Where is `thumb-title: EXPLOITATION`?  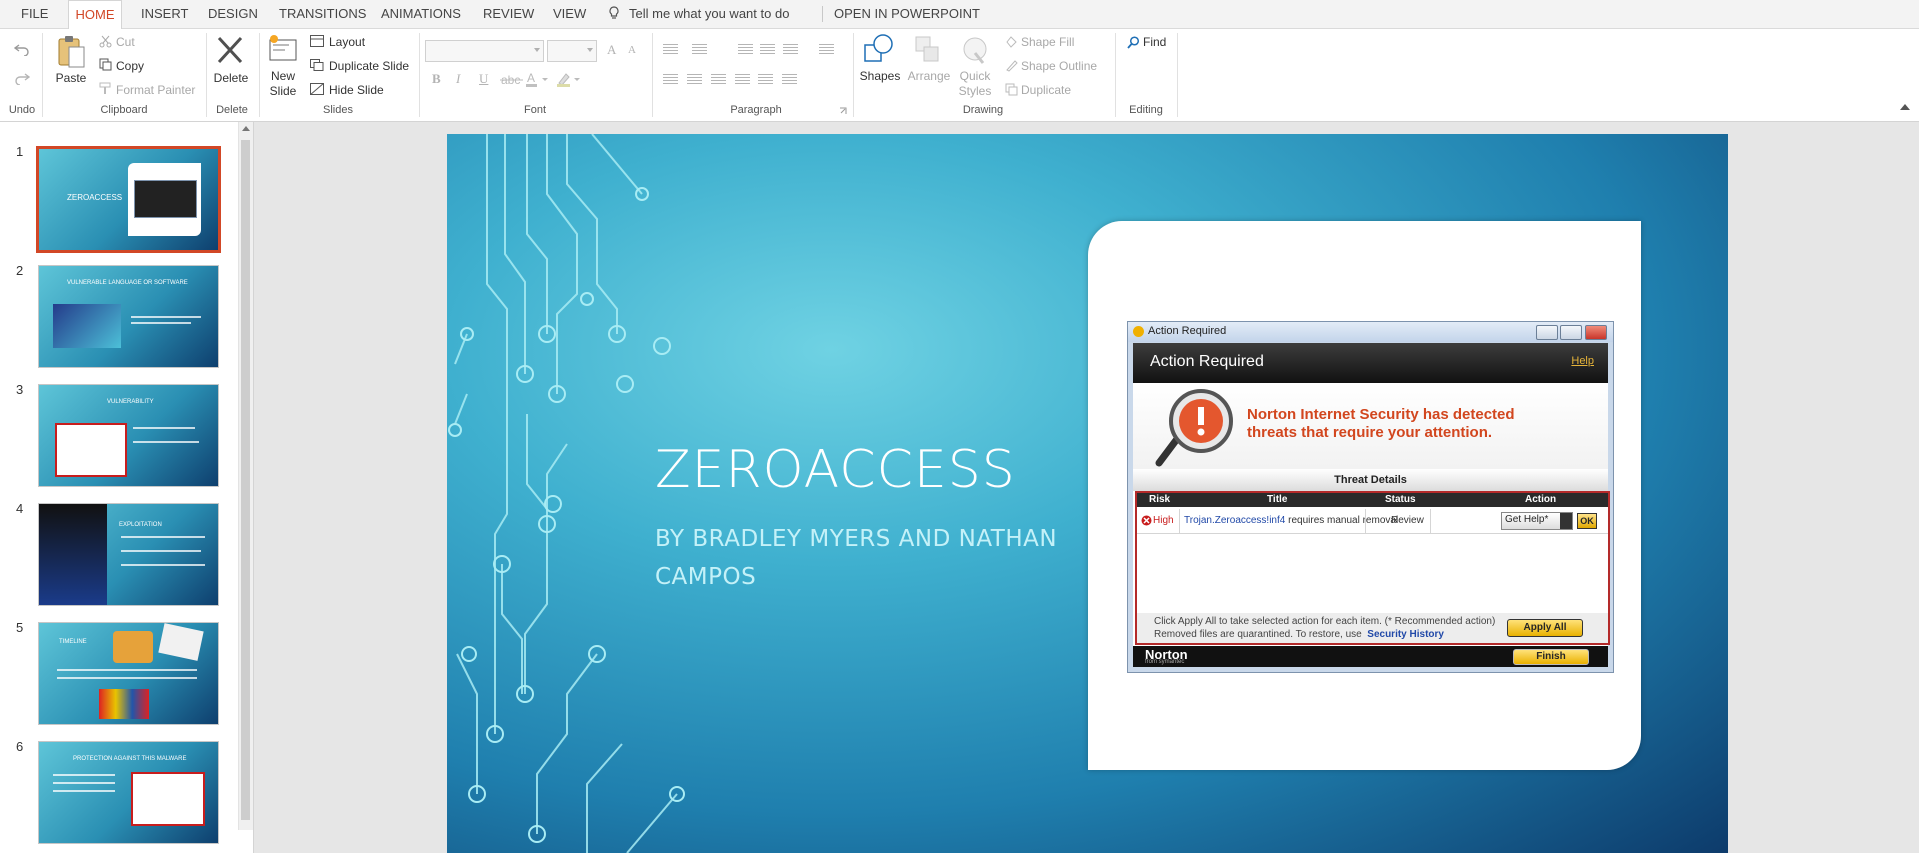
thumb-title: EXPLOITATION is located at coordinates (140, 525).